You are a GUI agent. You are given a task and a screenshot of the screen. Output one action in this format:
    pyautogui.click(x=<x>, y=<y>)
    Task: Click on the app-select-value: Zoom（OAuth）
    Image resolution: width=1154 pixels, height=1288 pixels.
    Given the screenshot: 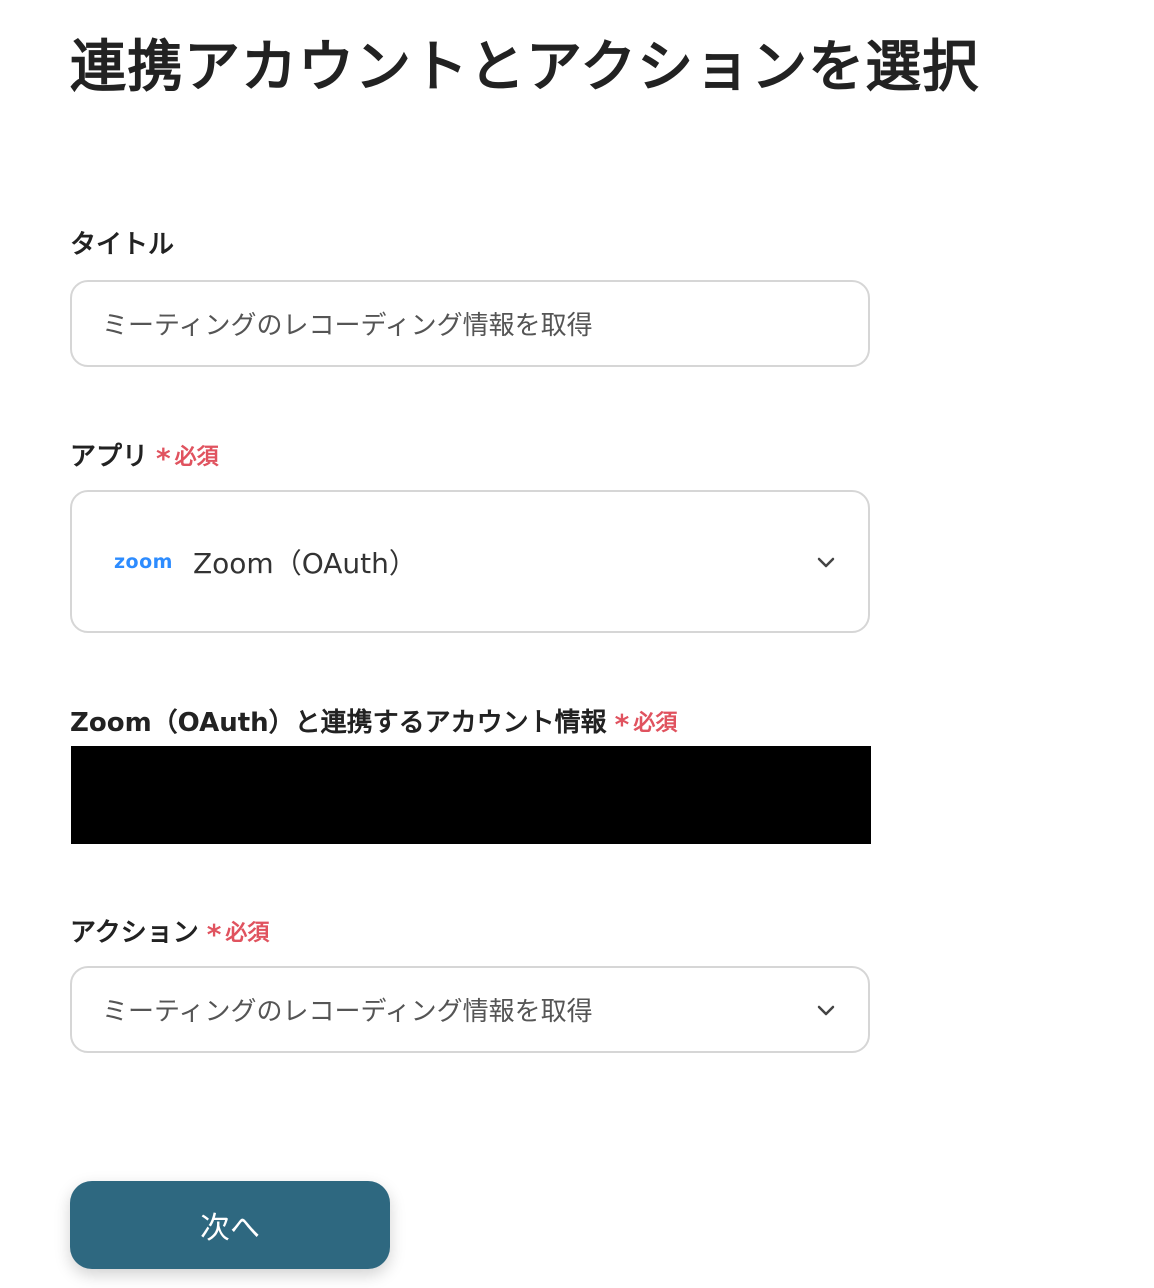 What is the action you would take?
    pyautogui.click(x=304, y=563)
    